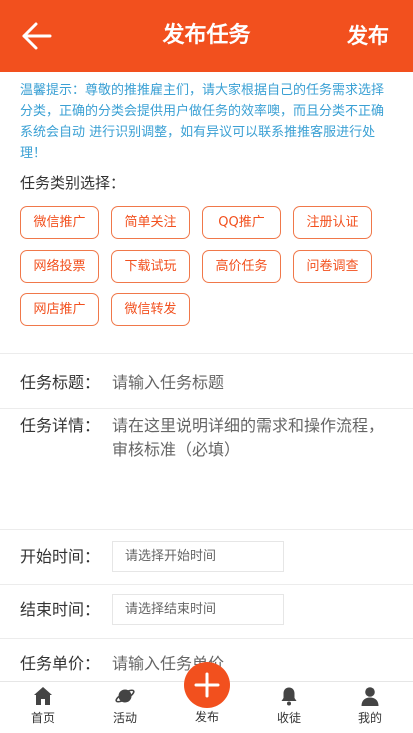 This screenshot has width=413, height=733. What do you see at coordinates (168, 383) in the screenshot?
I see `task-title-input: 请输入任务标题` at bounding box center [168, 383].